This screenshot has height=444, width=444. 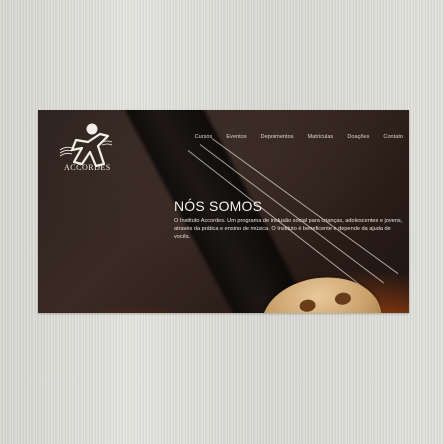 What do you see at coordinates (393, 137) in the screenshot?
I see `nav-item-contato: Contato` at bounding box center [393, 137].